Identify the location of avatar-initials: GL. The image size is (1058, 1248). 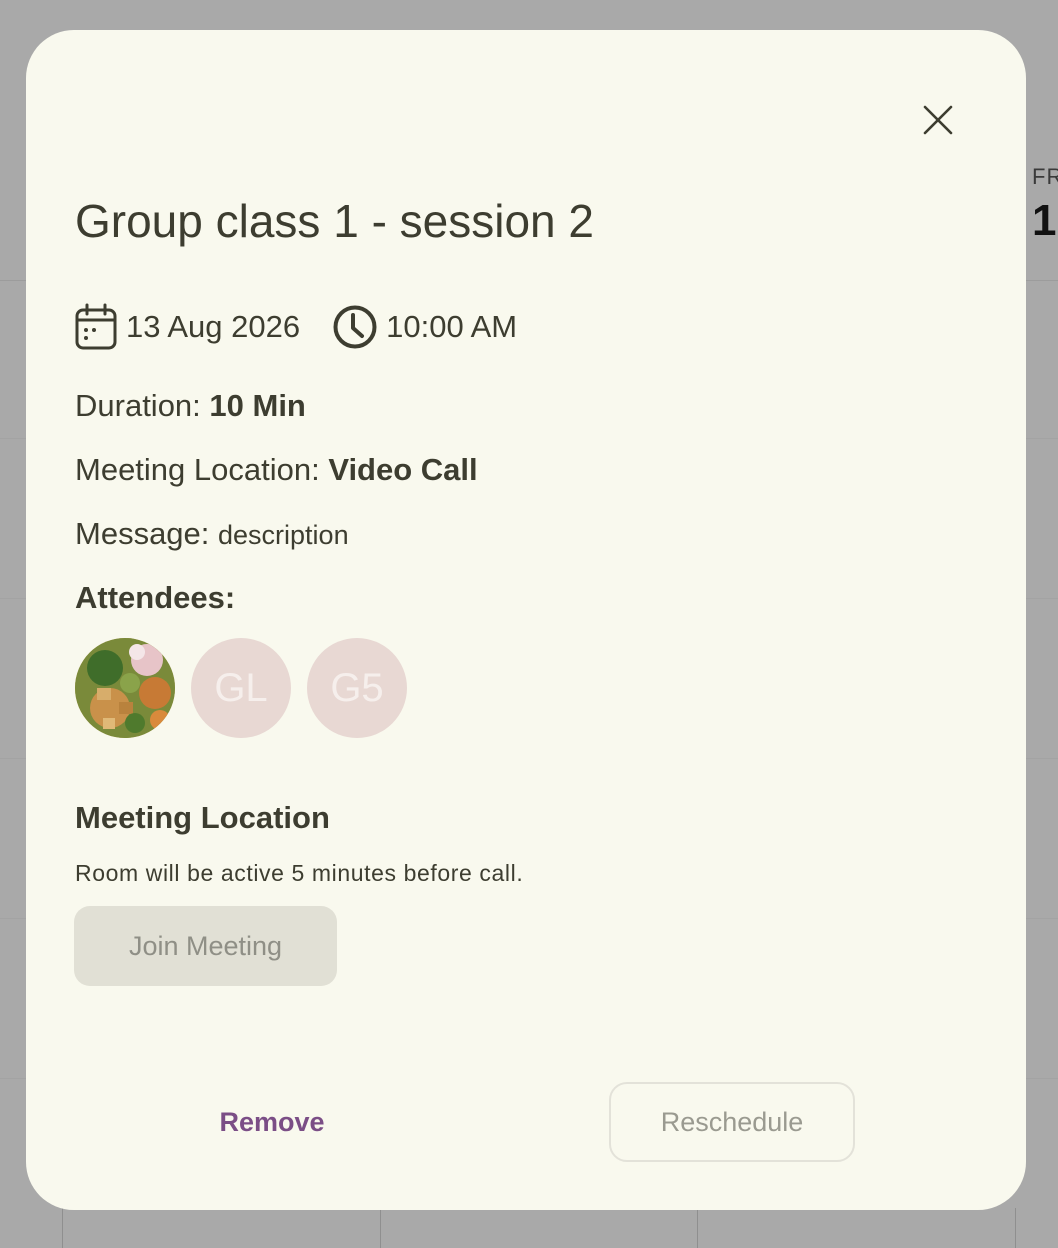
(241, 687).